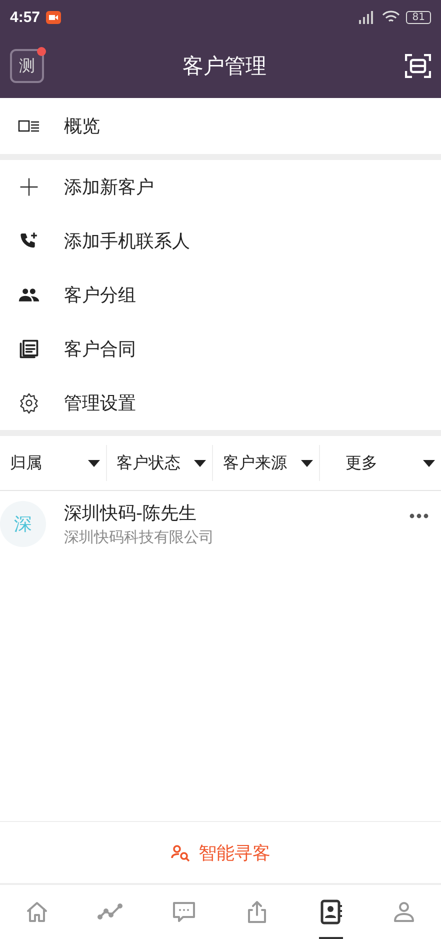  Describe the element at coordinates (29, 403) in the screenshot. I see `settings-icon` at that location.